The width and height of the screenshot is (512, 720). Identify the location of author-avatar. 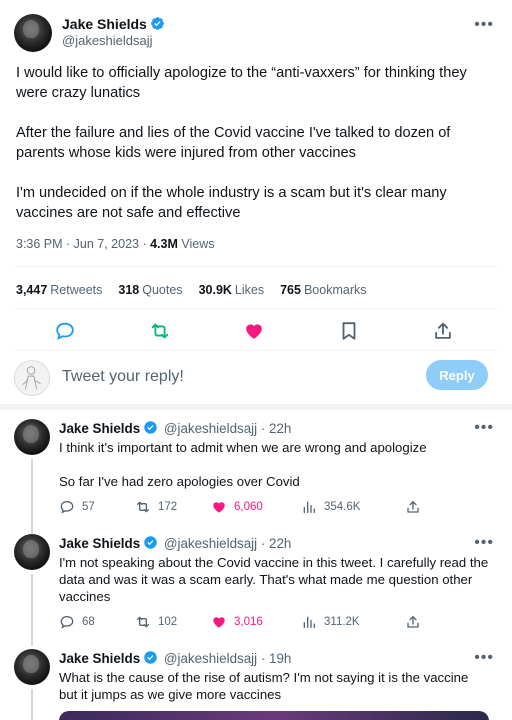
(33, 33).